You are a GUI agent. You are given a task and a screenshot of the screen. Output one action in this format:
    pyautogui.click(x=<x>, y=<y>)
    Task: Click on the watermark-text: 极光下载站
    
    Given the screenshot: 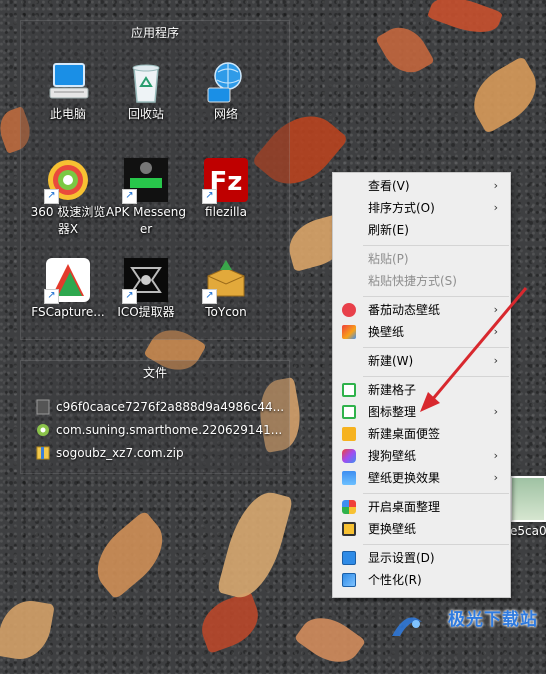 What is the action you would take?
    pyautogui.click(x=493, y=620)
    